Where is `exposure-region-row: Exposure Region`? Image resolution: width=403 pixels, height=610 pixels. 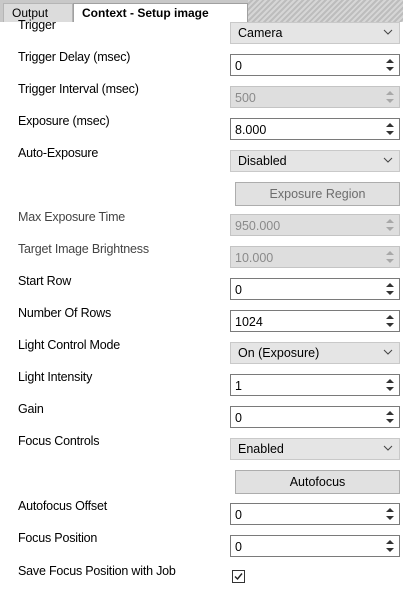
exposure-region-row: Exposure Region is located at coordinates (201, 197).